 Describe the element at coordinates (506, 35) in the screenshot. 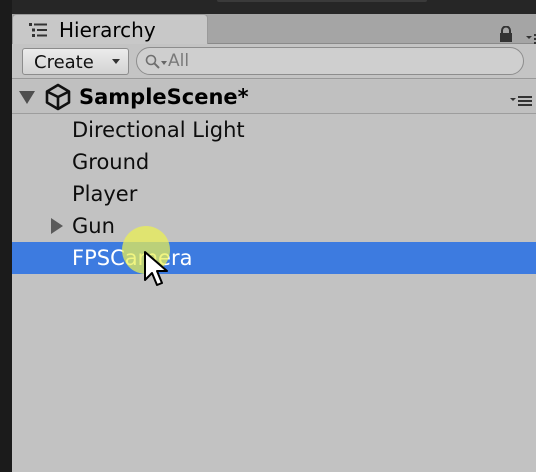

I see `lock-icon` at that location.